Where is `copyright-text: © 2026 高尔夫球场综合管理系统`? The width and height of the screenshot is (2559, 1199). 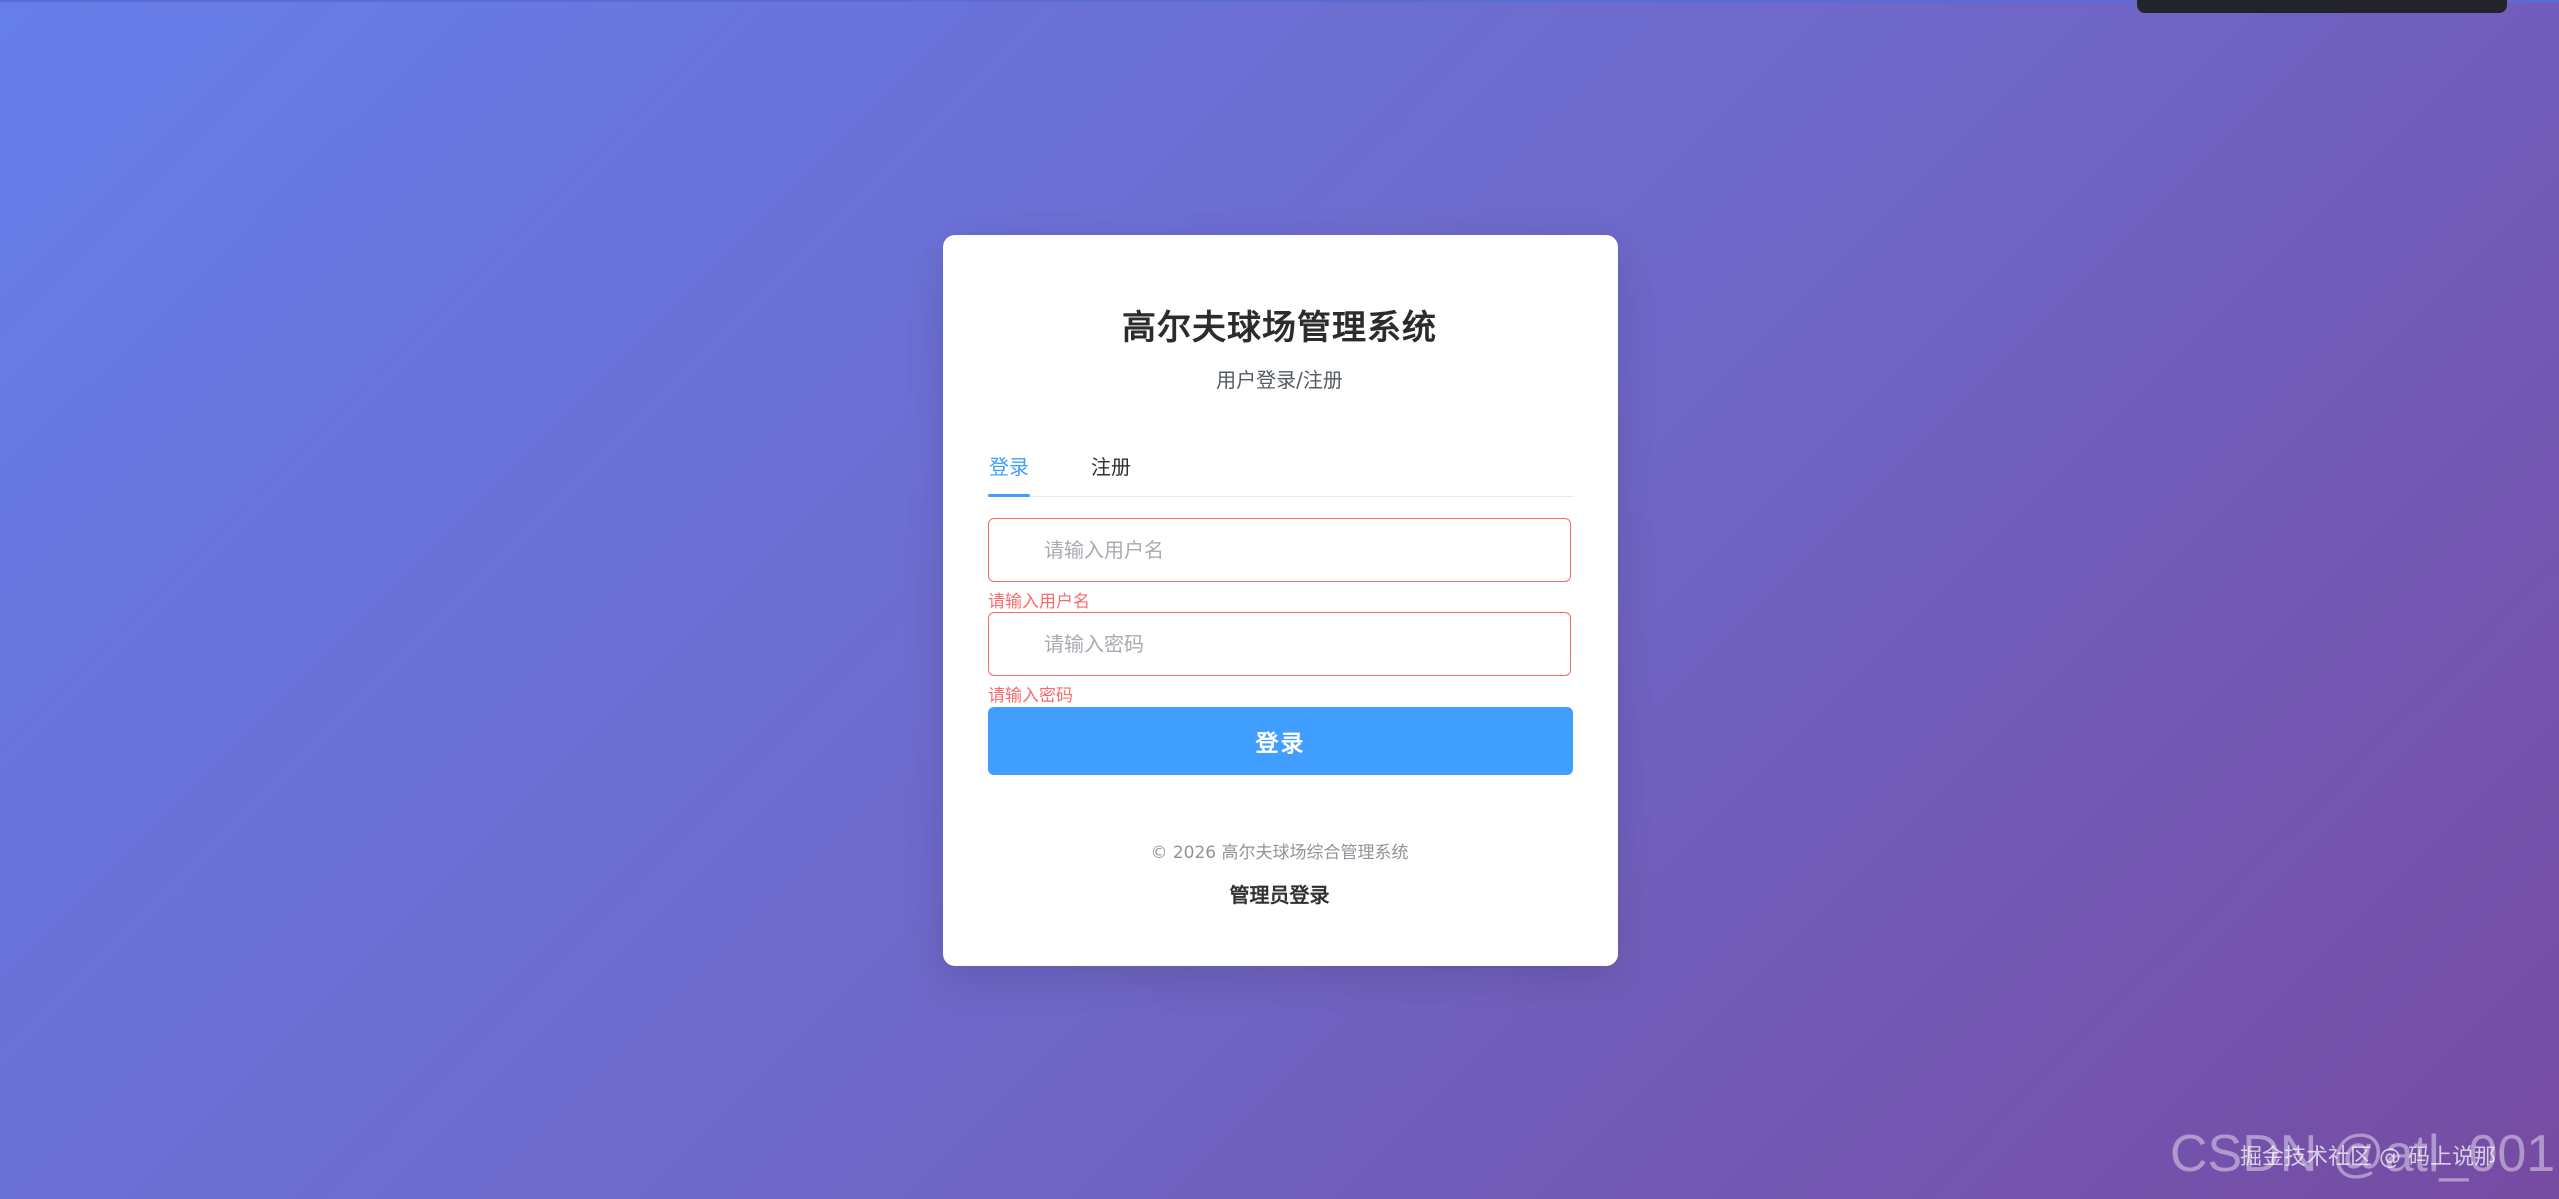
copyright-text: © 2026 高尔夫球场综合管理系统 is located at coordinates (1279, 853).